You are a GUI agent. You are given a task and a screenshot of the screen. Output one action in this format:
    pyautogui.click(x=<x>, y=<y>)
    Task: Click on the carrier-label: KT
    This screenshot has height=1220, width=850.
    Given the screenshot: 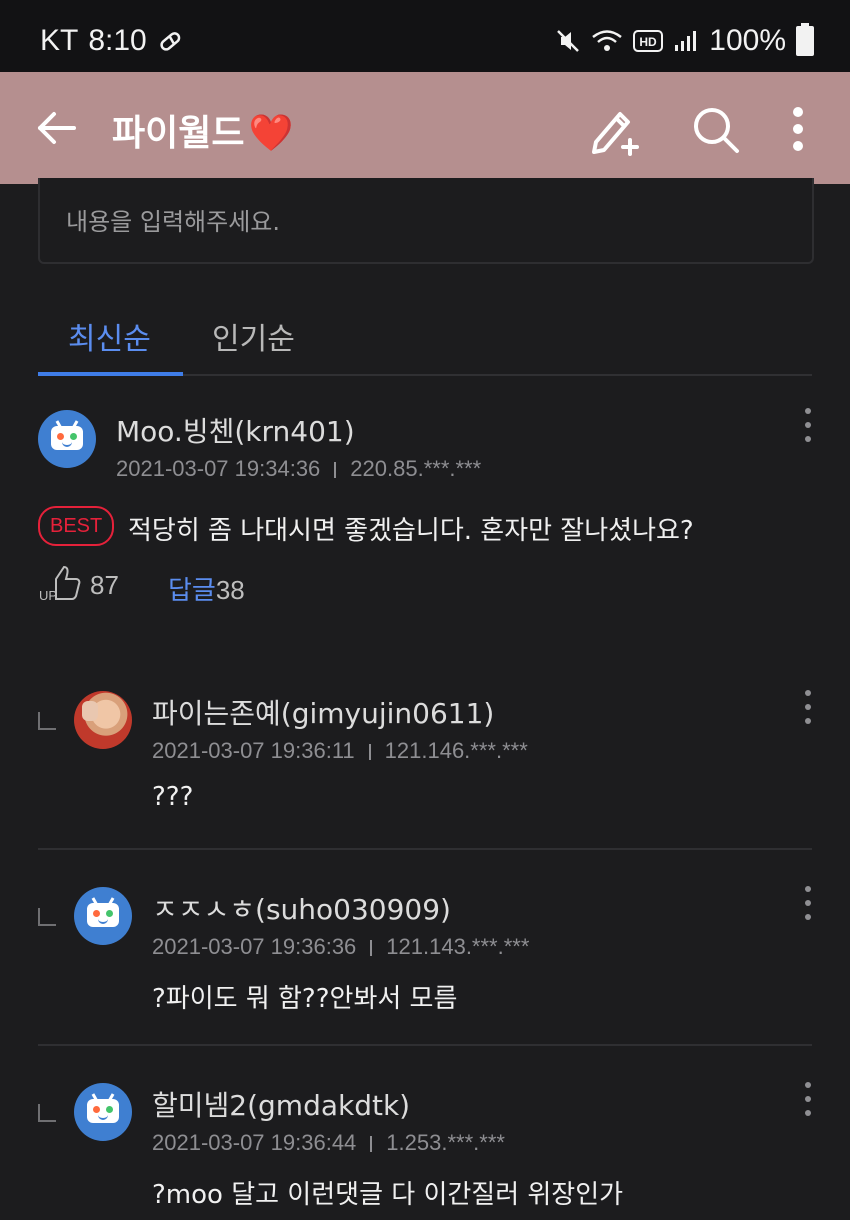 What is the action you would take?
    pyautogui.click(x=59, y=40)
    